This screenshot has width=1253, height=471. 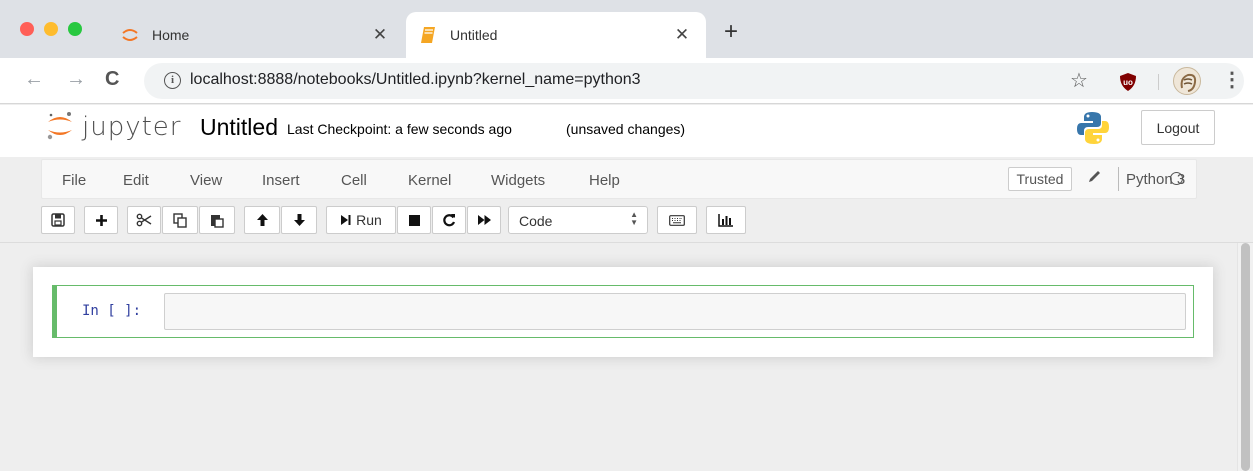 I want to click on header-divider, so click(x=626, y=242).